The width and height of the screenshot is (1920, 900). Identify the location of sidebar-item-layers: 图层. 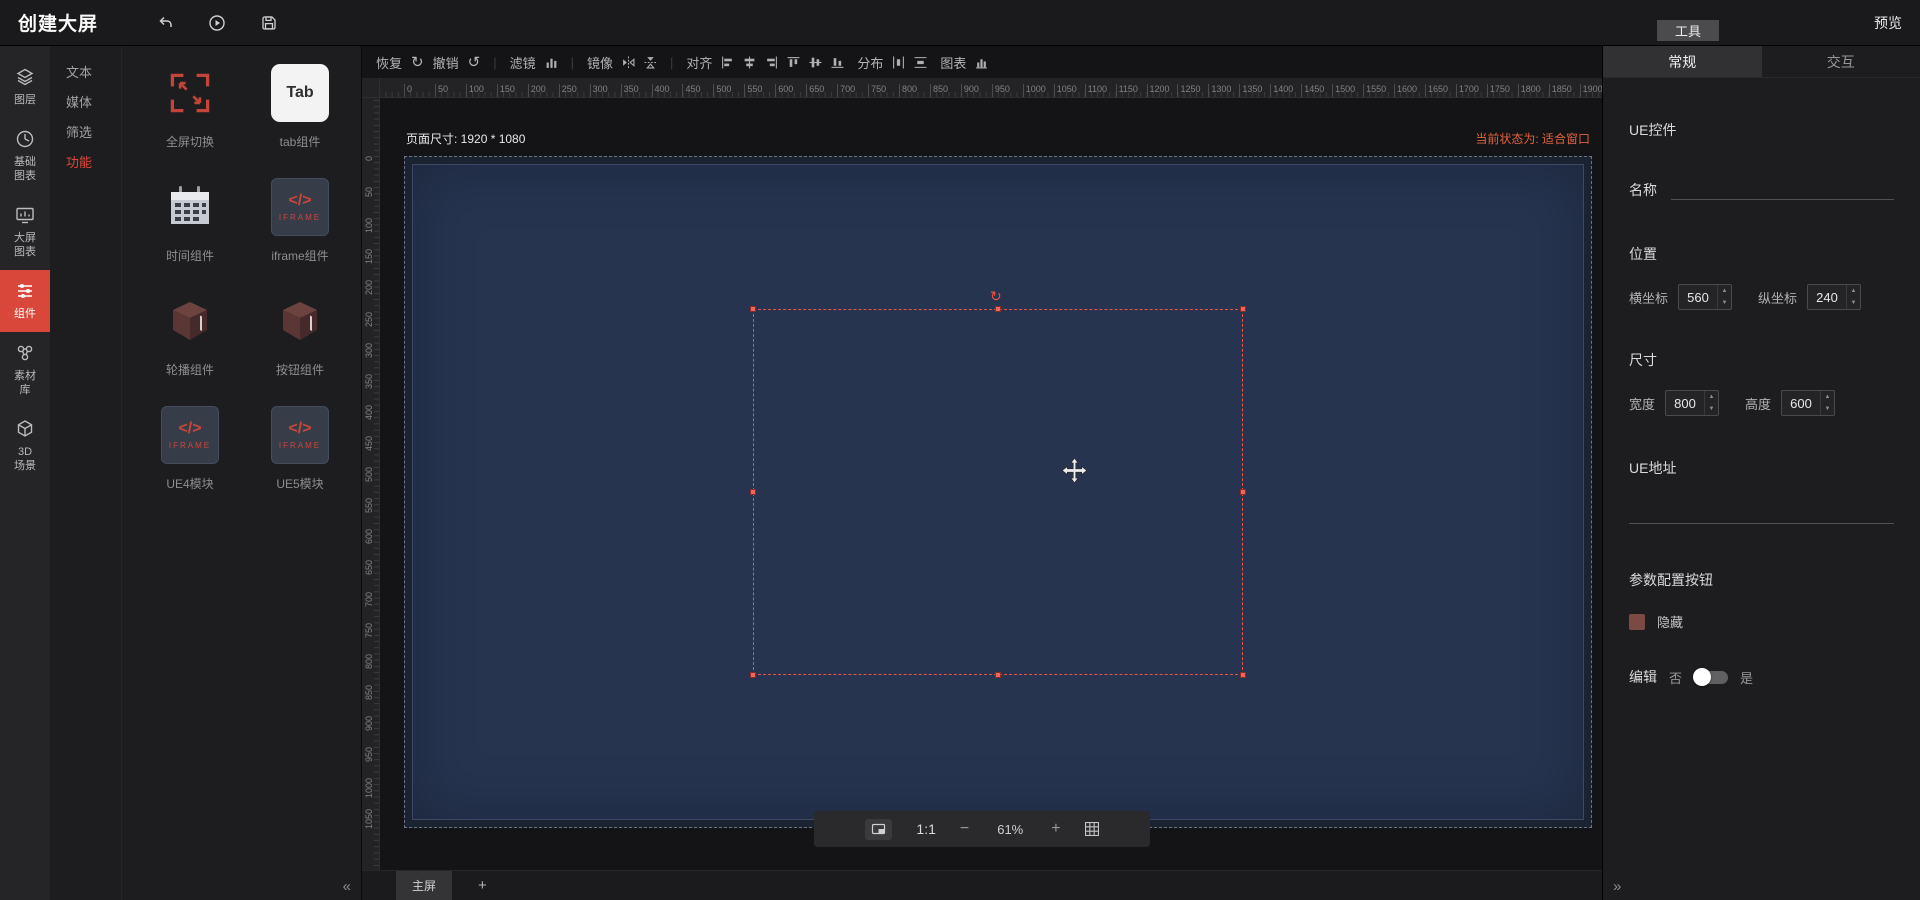
(25, 87).